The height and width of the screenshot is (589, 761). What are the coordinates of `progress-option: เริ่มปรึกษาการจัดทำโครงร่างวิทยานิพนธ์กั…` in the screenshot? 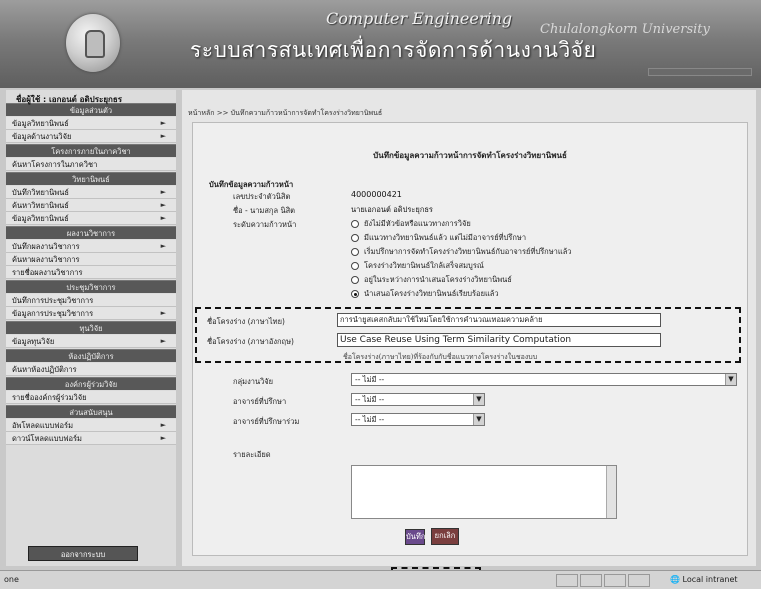 It's located at (461, 252).